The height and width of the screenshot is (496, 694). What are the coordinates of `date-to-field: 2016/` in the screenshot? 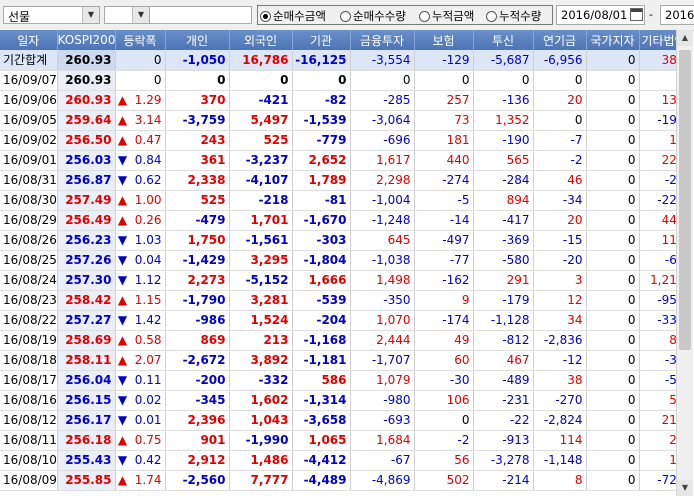 It's located at (677, 15).